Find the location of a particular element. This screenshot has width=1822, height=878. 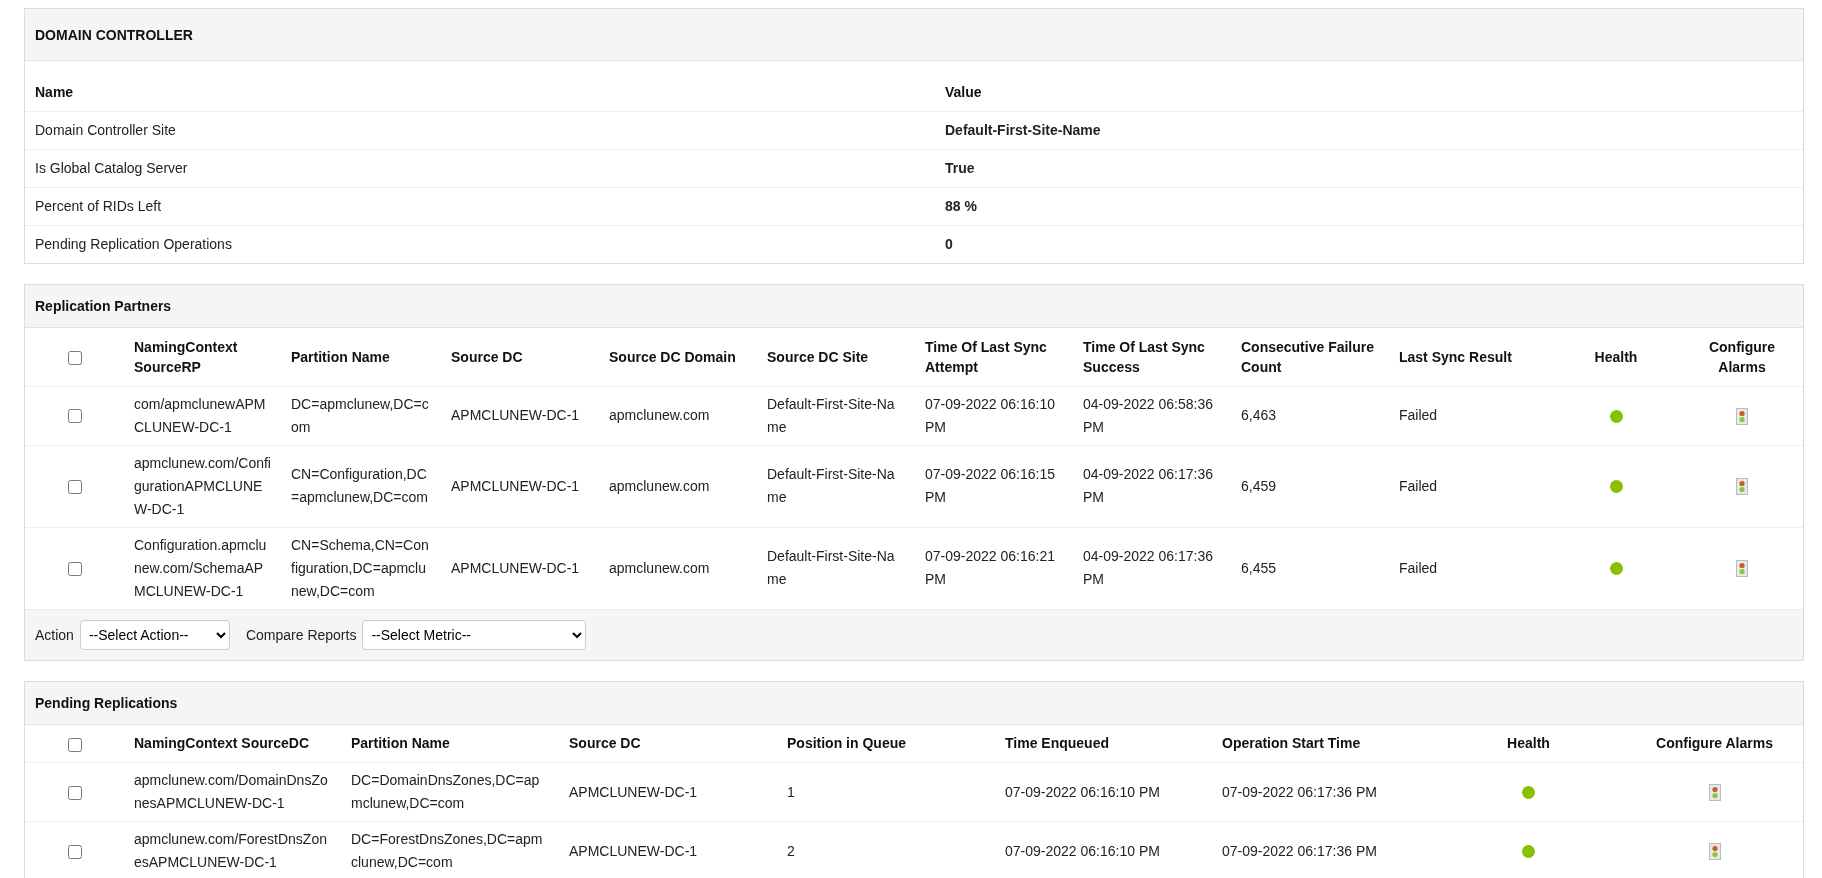

property-value: True is located at coordinates (1369, 168).